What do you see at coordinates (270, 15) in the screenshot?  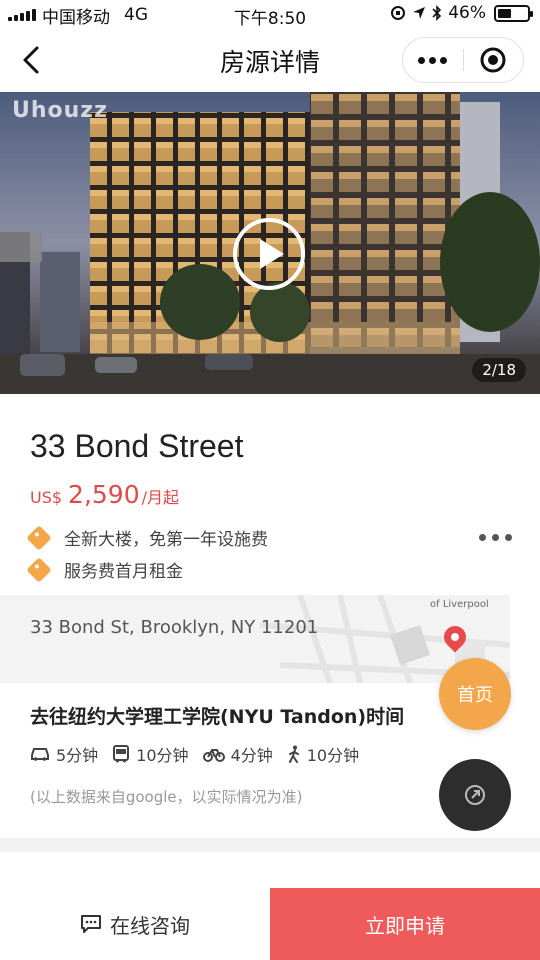 I see `status-bar: 中国移动 4G 下午8:50 46%` at bounding box center [270, 15].